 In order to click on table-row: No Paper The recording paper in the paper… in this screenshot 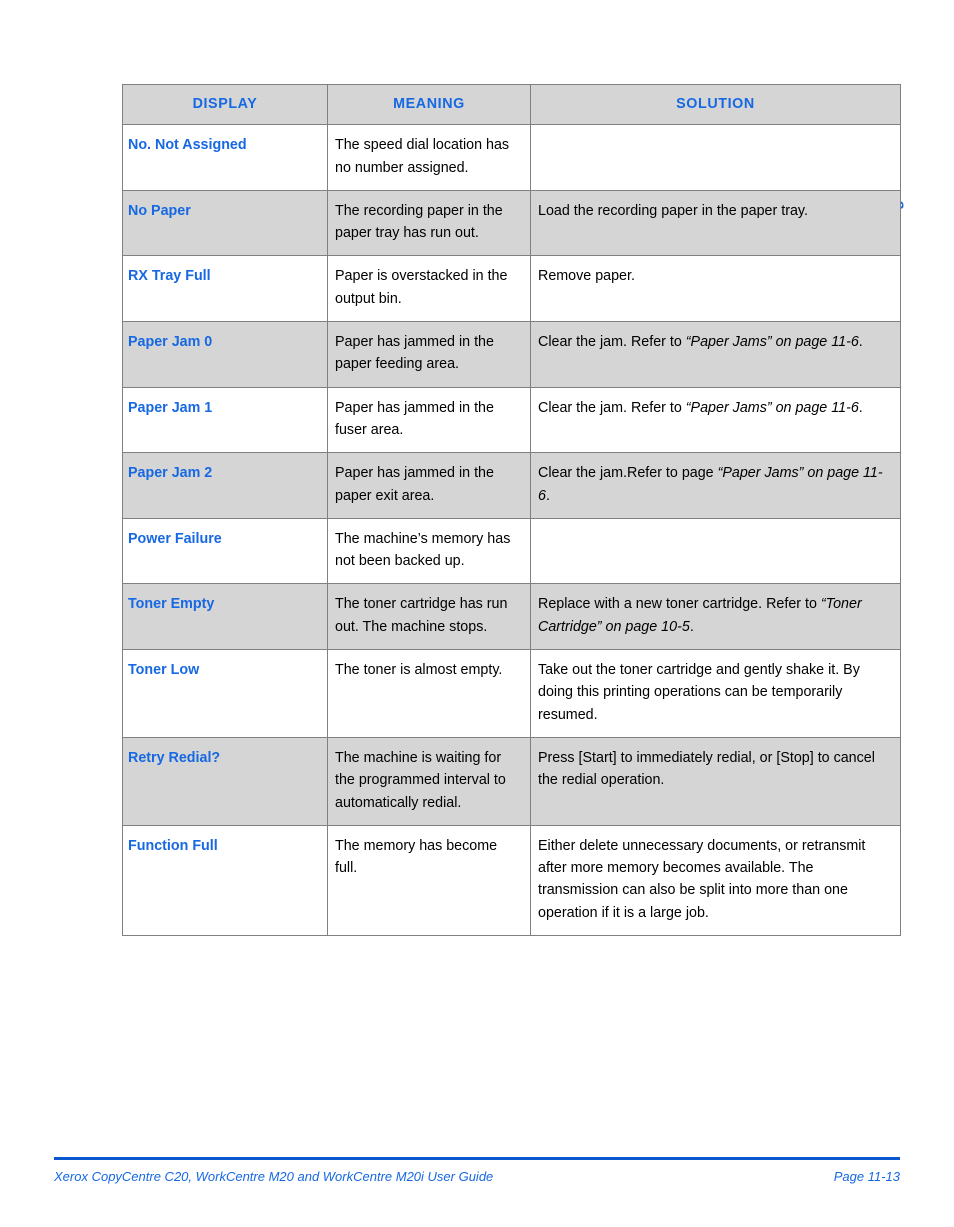, I will do `click(511, 223)`.